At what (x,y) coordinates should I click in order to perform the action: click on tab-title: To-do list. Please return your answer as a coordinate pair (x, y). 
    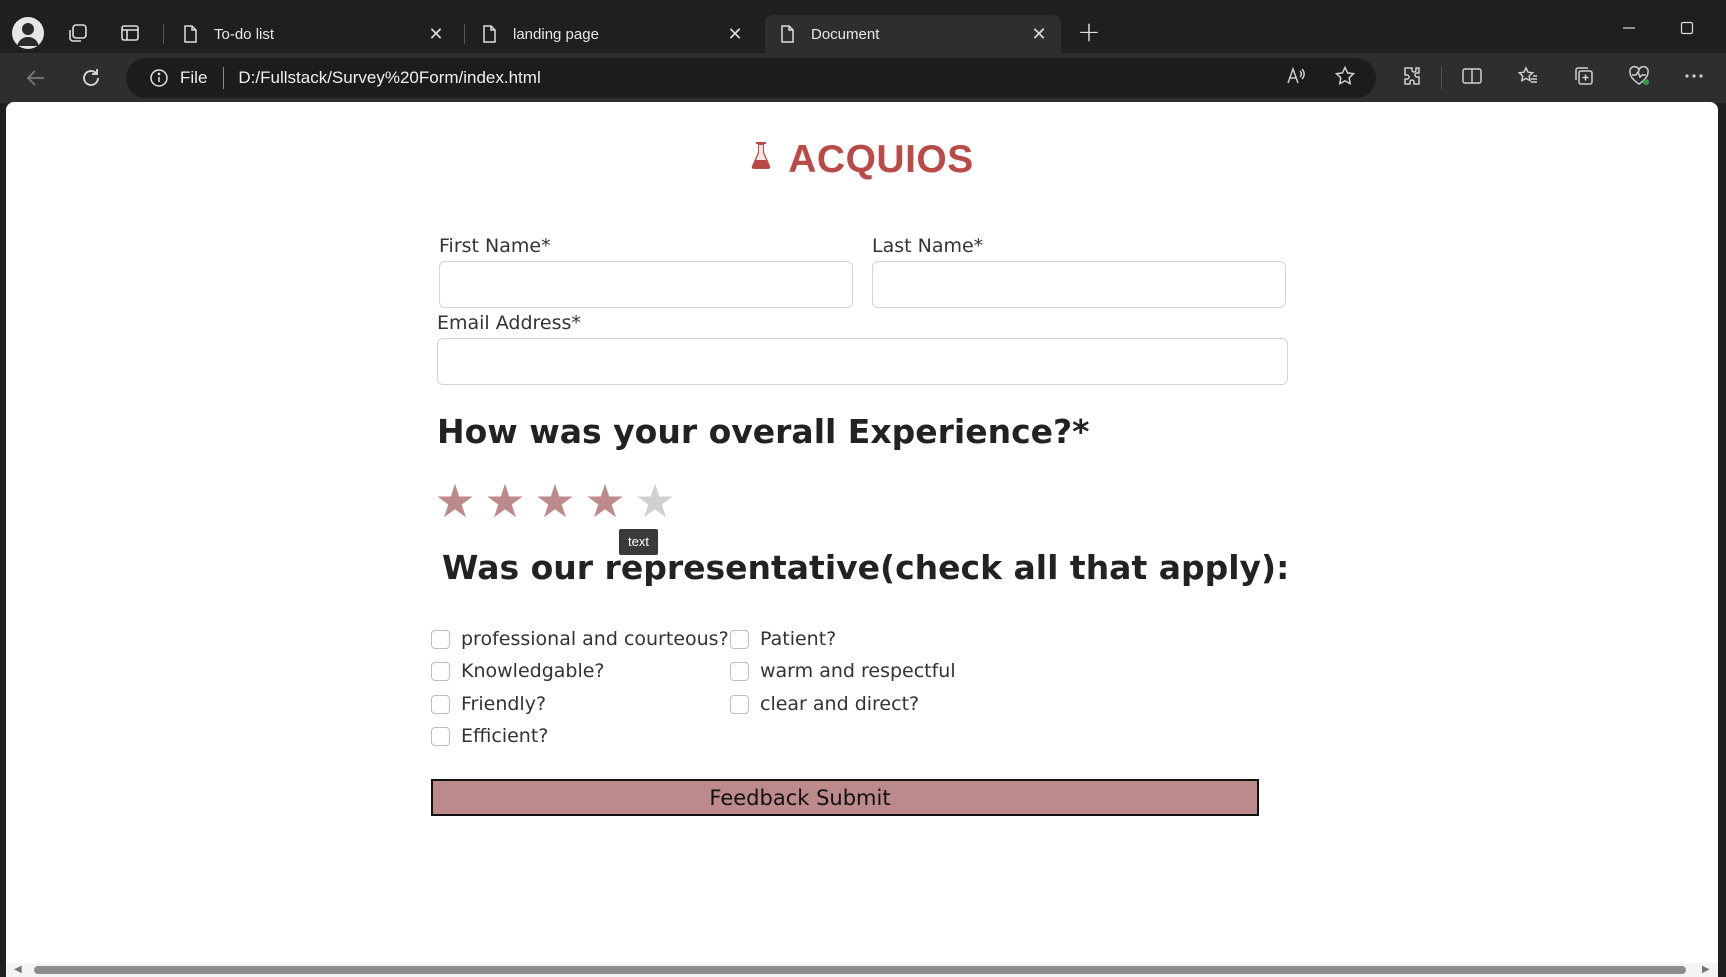
    Looking at the image, I should click on (244, 34).